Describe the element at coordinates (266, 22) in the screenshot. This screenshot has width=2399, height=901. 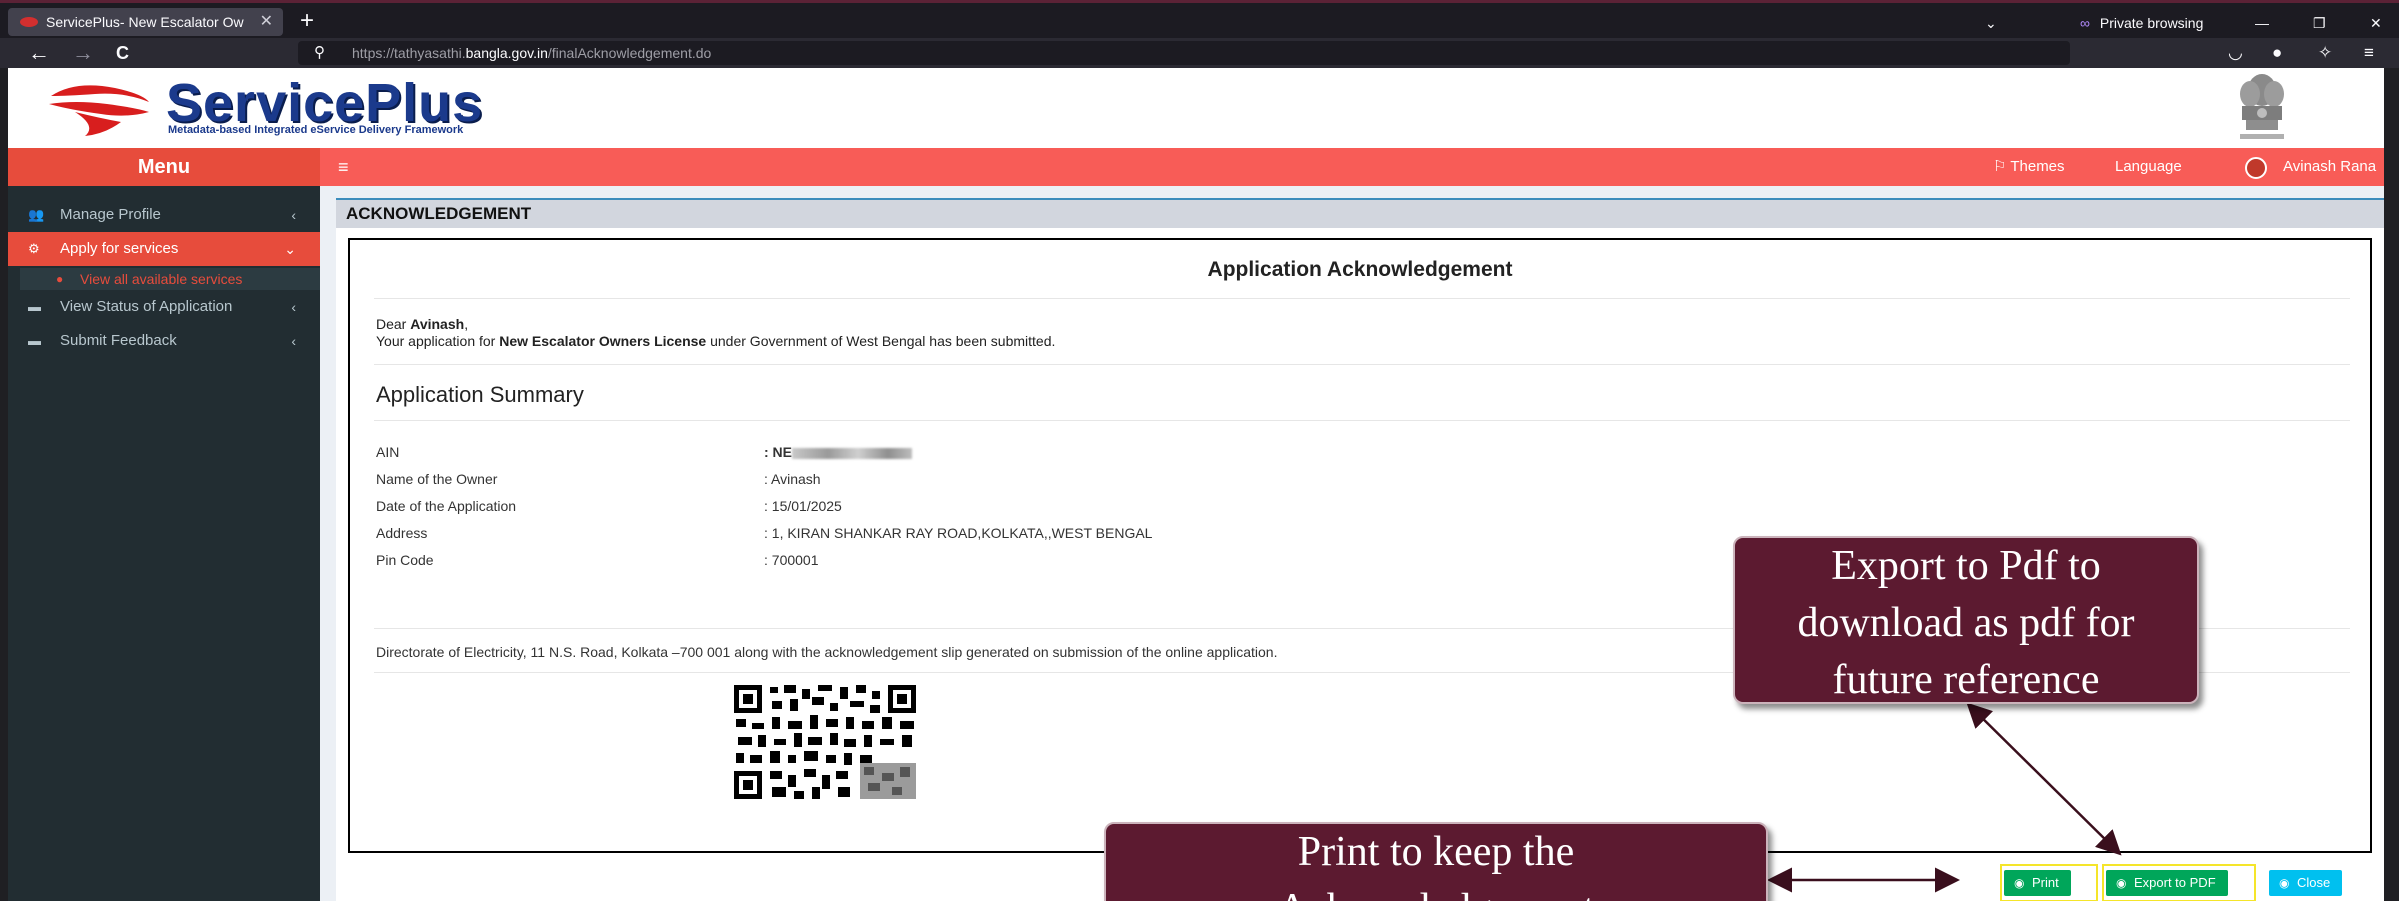
I see `tab-close-icon: ✕` at that location.